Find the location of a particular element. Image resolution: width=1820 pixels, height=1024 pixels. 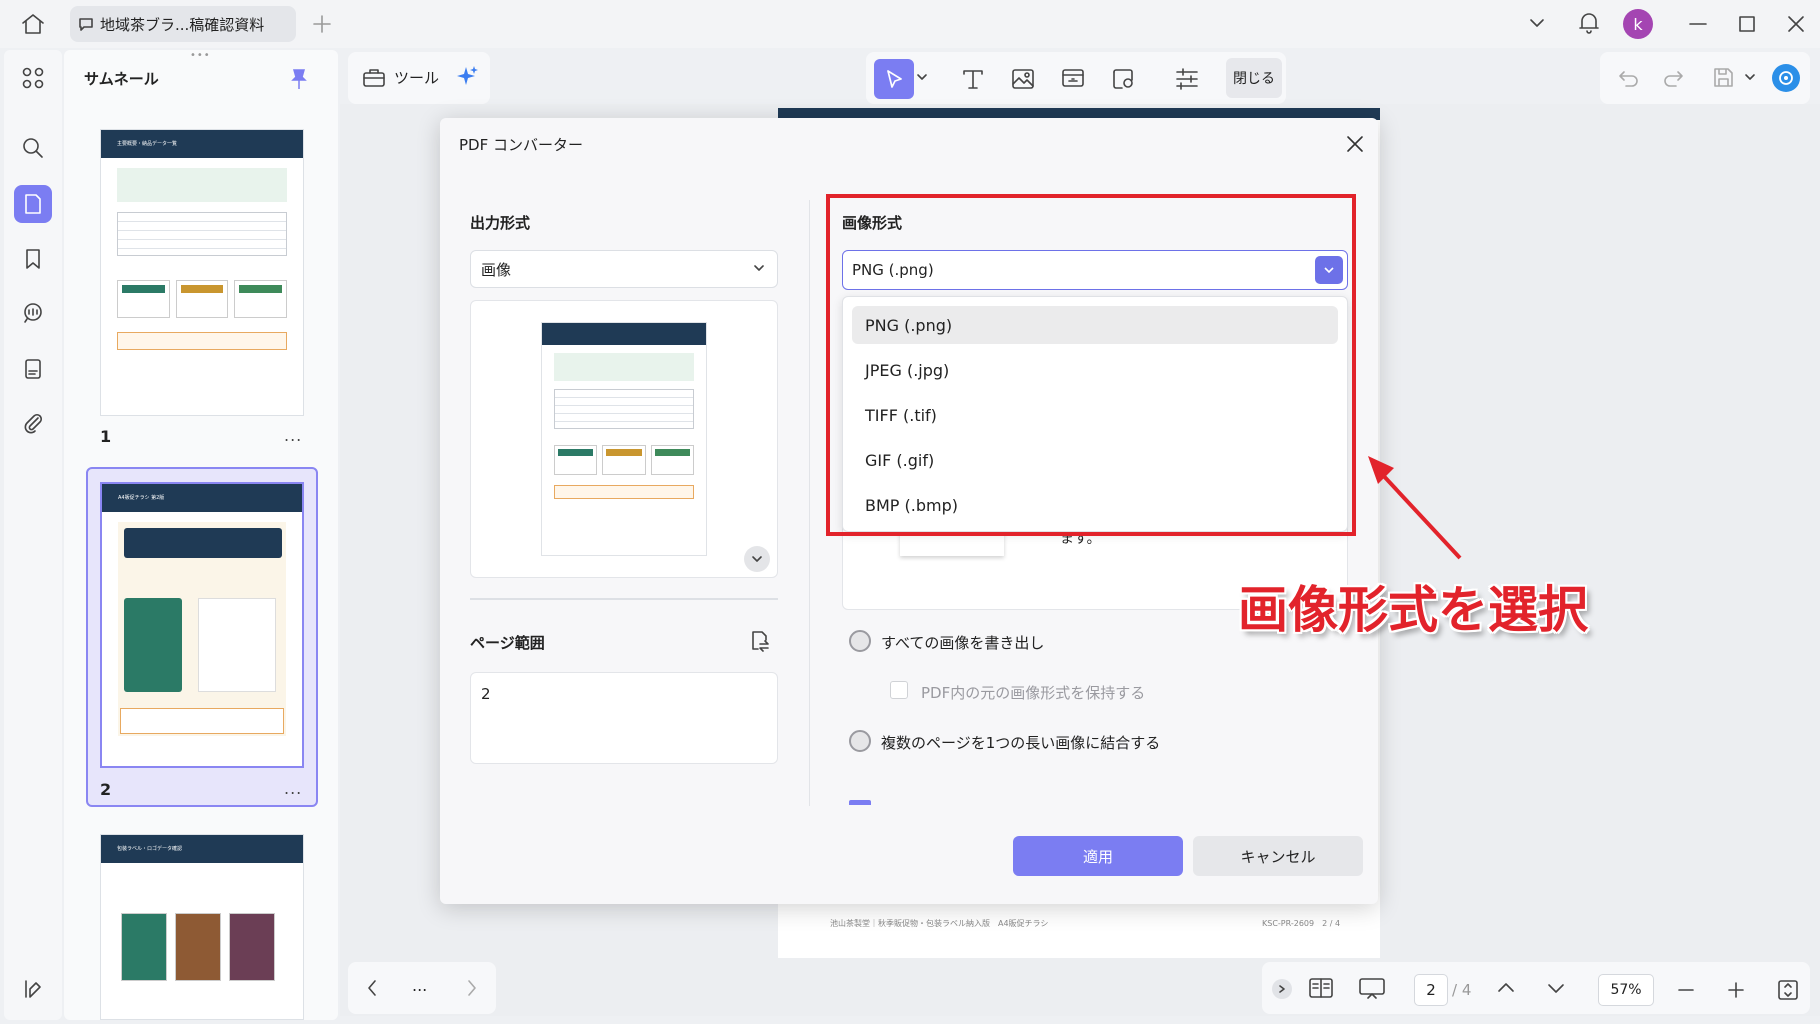

minimize-icon is located at coordinates (1698, 24).